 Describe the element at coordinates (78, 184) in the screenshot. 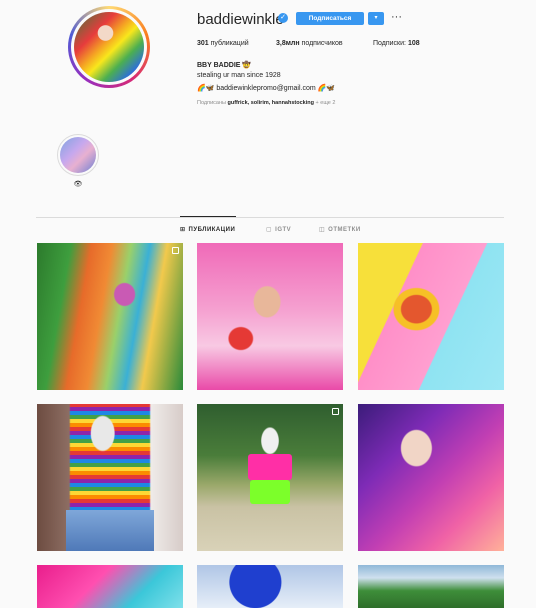

I see `highlight-label: 👁` at that location.